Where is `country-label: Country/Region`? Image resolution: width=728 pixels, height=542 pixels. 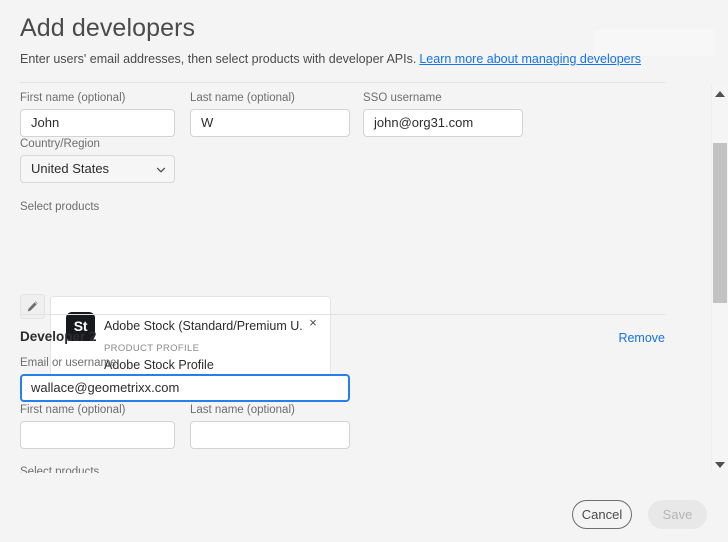 country-label: Country/Region is located at coordinates (60, 144).